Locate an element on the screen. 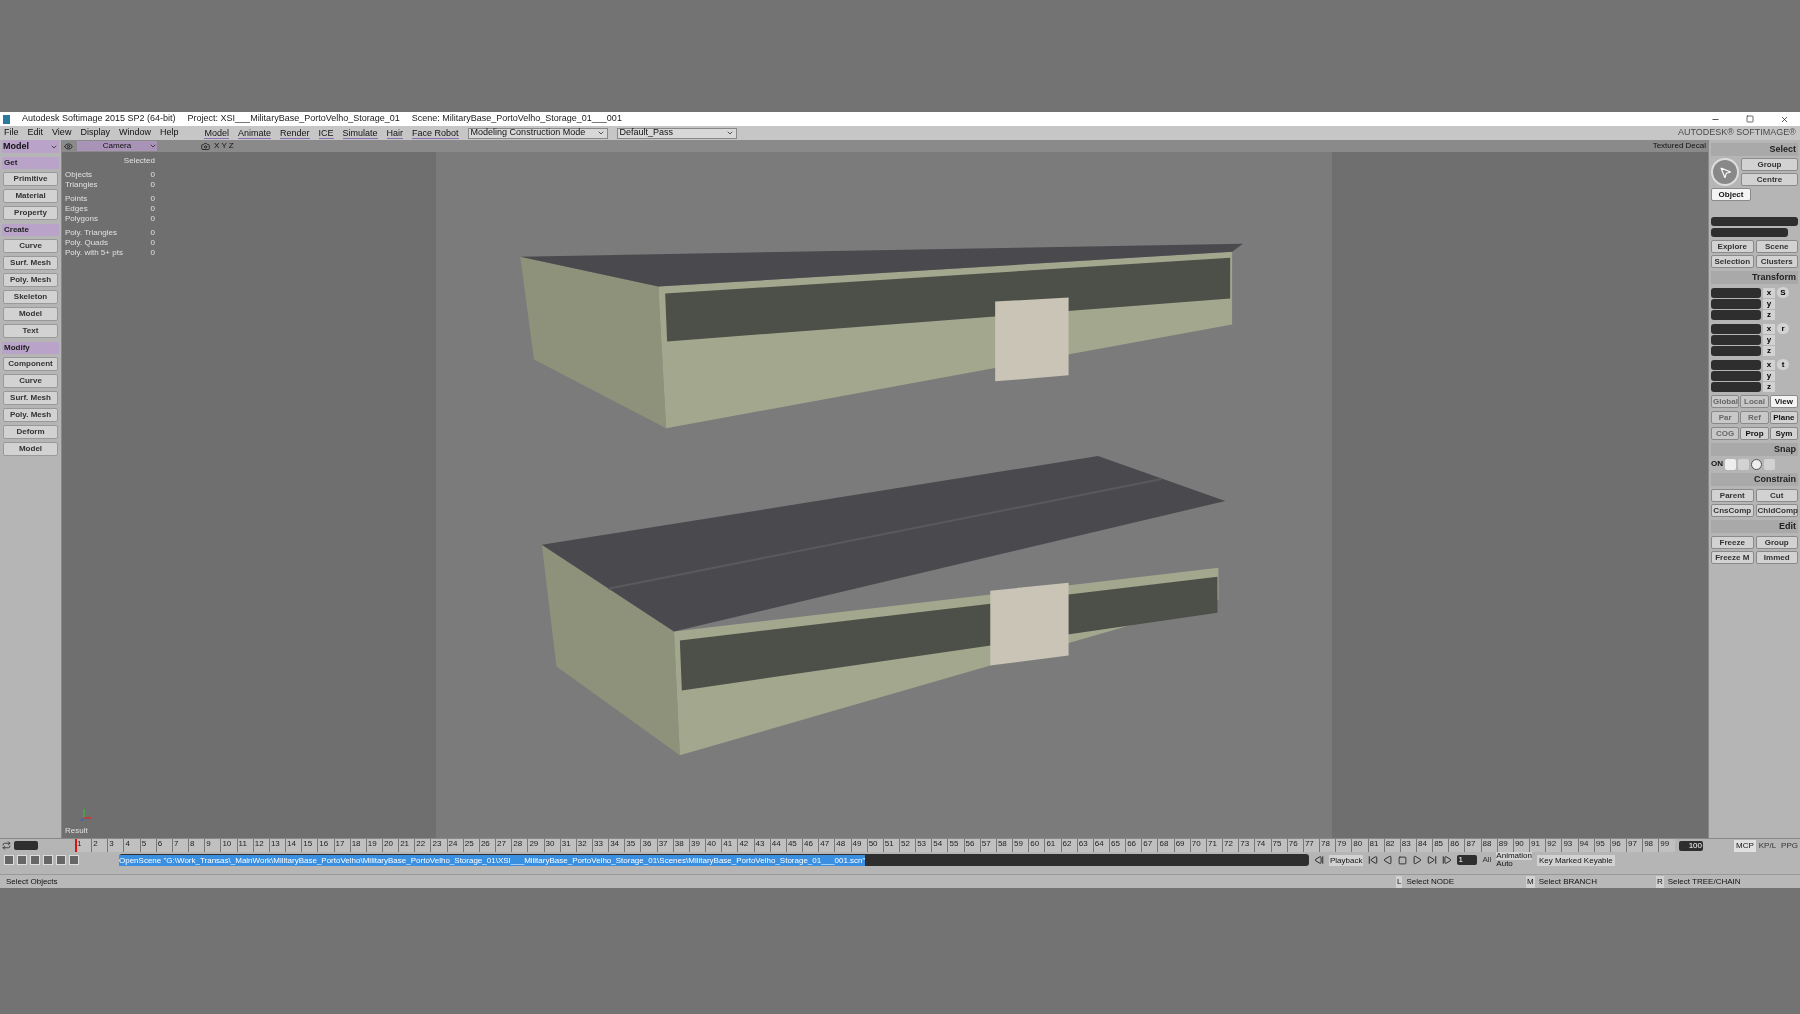 The height and width of the screenshot is (1014, 1800). module-menu-item: ICE is located at coordinates (326, 133).